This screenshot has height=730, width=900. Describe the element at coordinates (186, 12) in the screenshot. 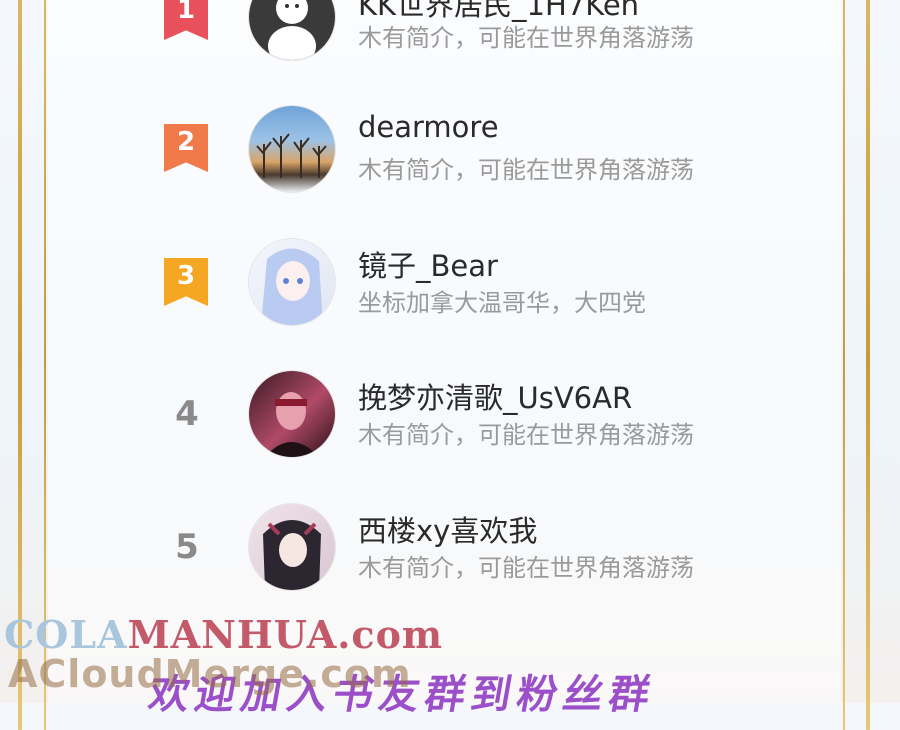

I see `rank-number: 1` at that location.